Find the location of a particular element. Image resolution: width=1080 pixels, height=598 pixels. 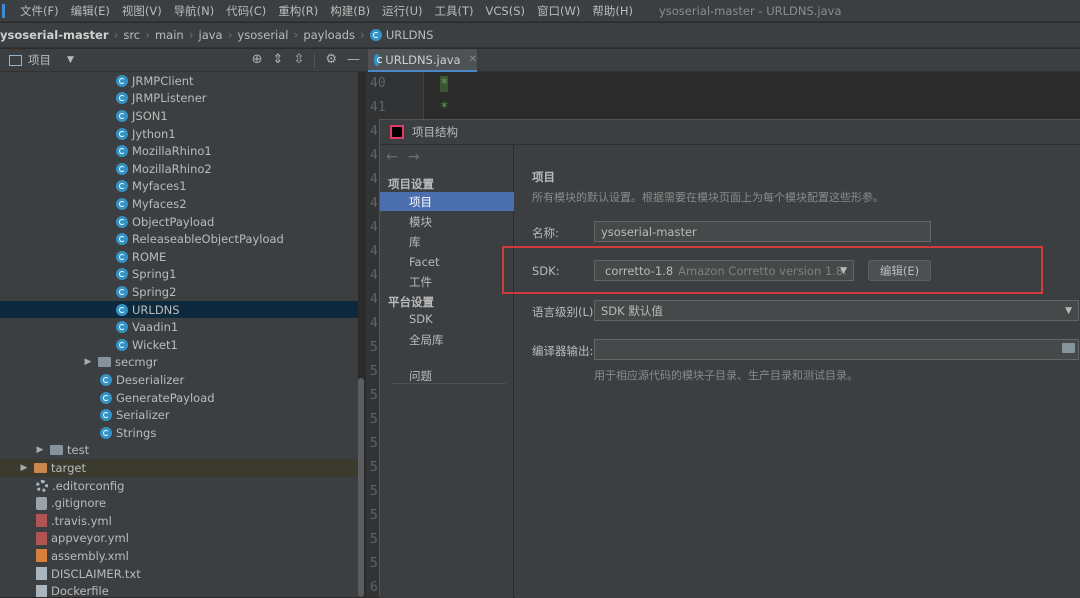

sidebar-item-project: 项目 is located at coordinates (447, 201).